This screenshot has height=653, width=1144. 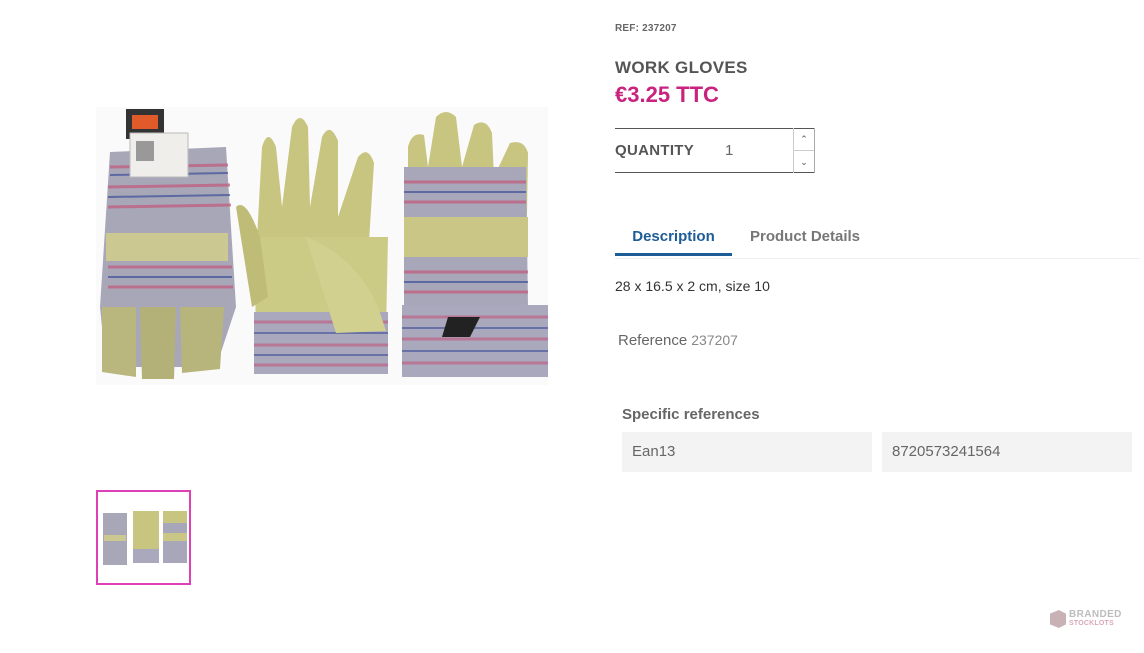 I want to click on spec-value-cell: 8720573241564, so click(x=1007, y=452).